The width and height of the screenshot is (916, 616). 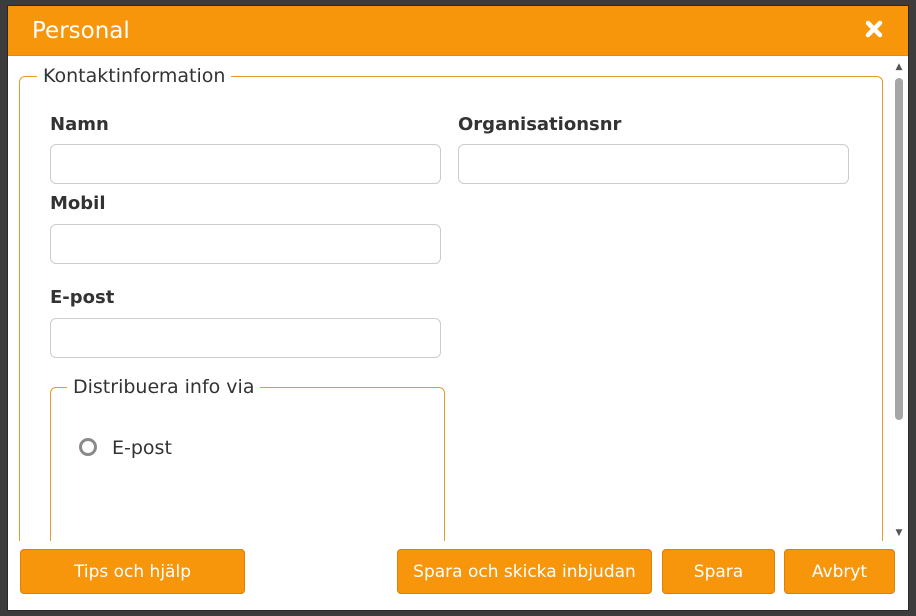 I want to click on close-icon-glyph, so click(x=874, y=29).